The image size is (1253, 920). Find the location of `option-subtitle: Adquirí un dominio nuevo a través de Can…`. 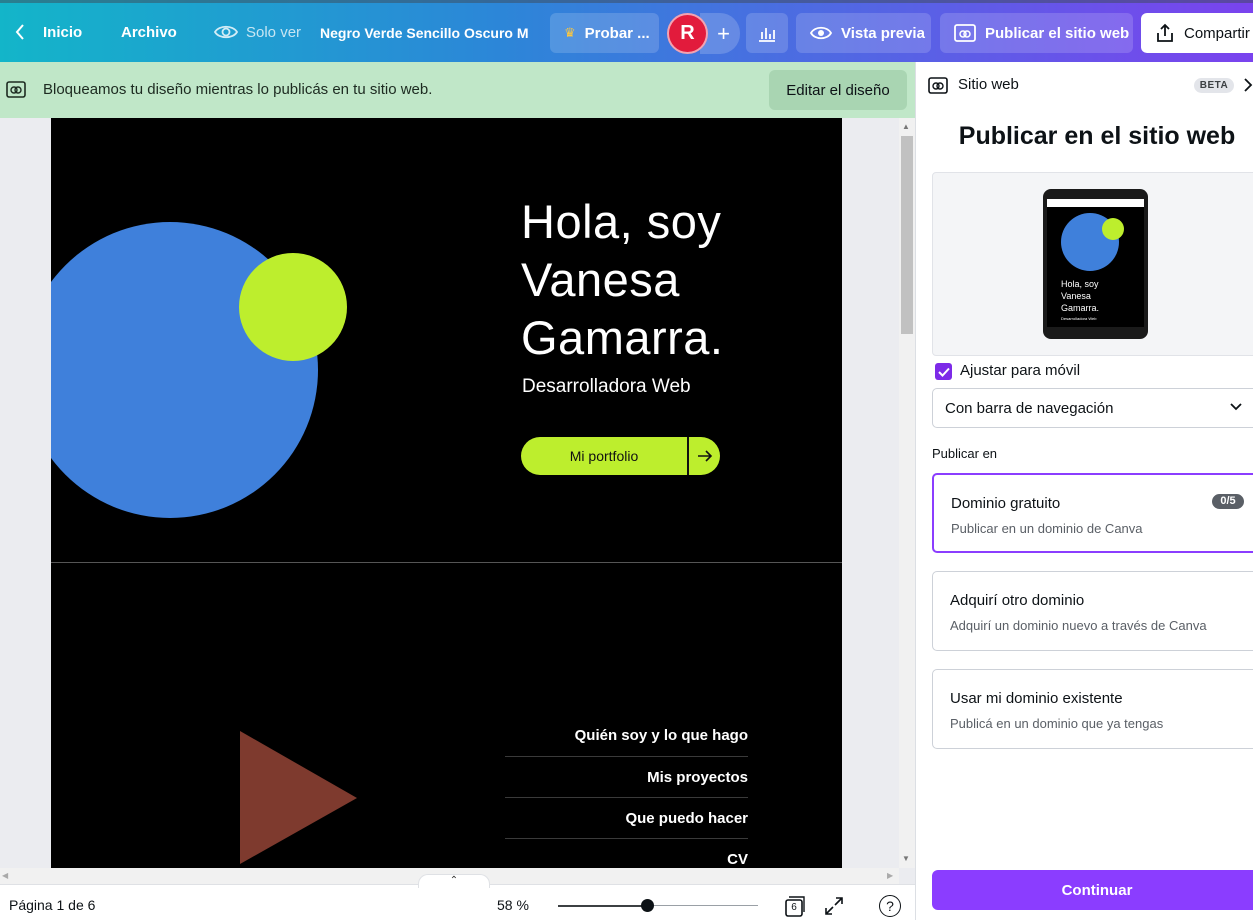

option-subtitle: Adquirí un dominio nuevo a través de Can… is located at coordinates (1078, 625).